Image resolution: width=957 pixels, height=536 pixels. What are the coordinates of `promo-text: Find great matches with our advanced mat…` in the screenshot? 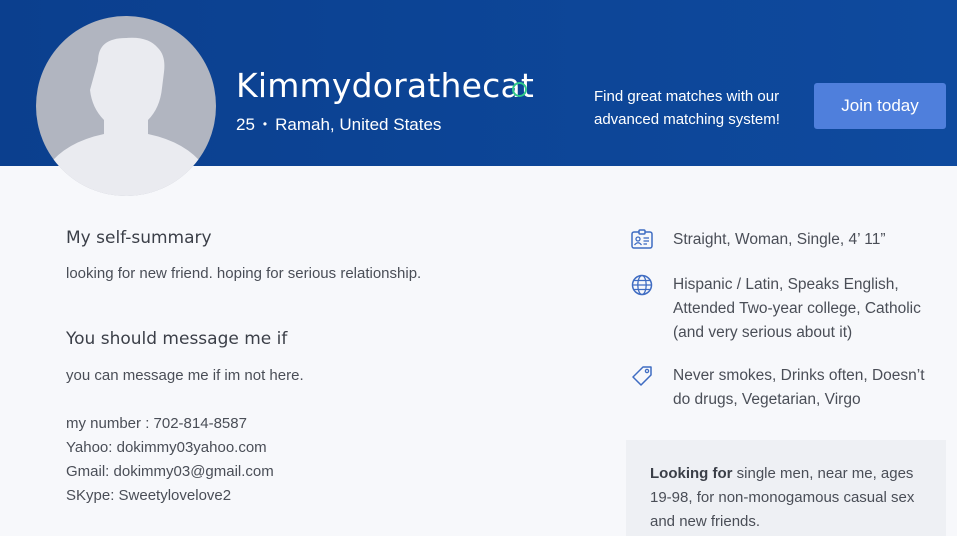 It's located at (687, 108).